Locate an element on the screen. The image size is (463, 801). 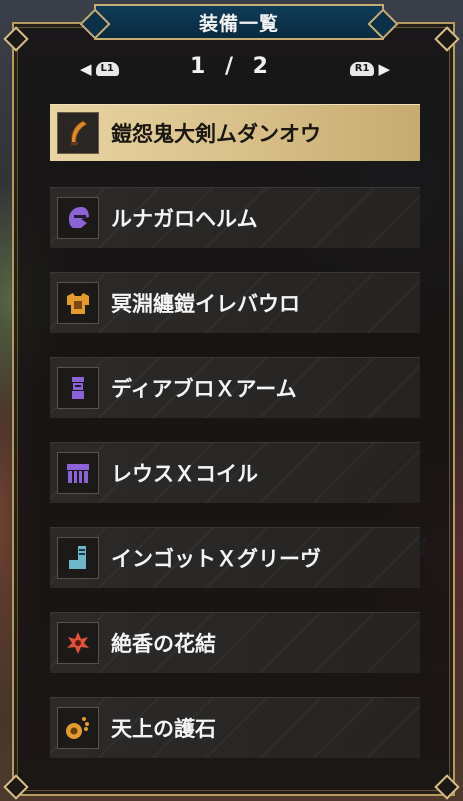
equipment-item-waist: レウスＸコイル is located at coordinates (235, 472).